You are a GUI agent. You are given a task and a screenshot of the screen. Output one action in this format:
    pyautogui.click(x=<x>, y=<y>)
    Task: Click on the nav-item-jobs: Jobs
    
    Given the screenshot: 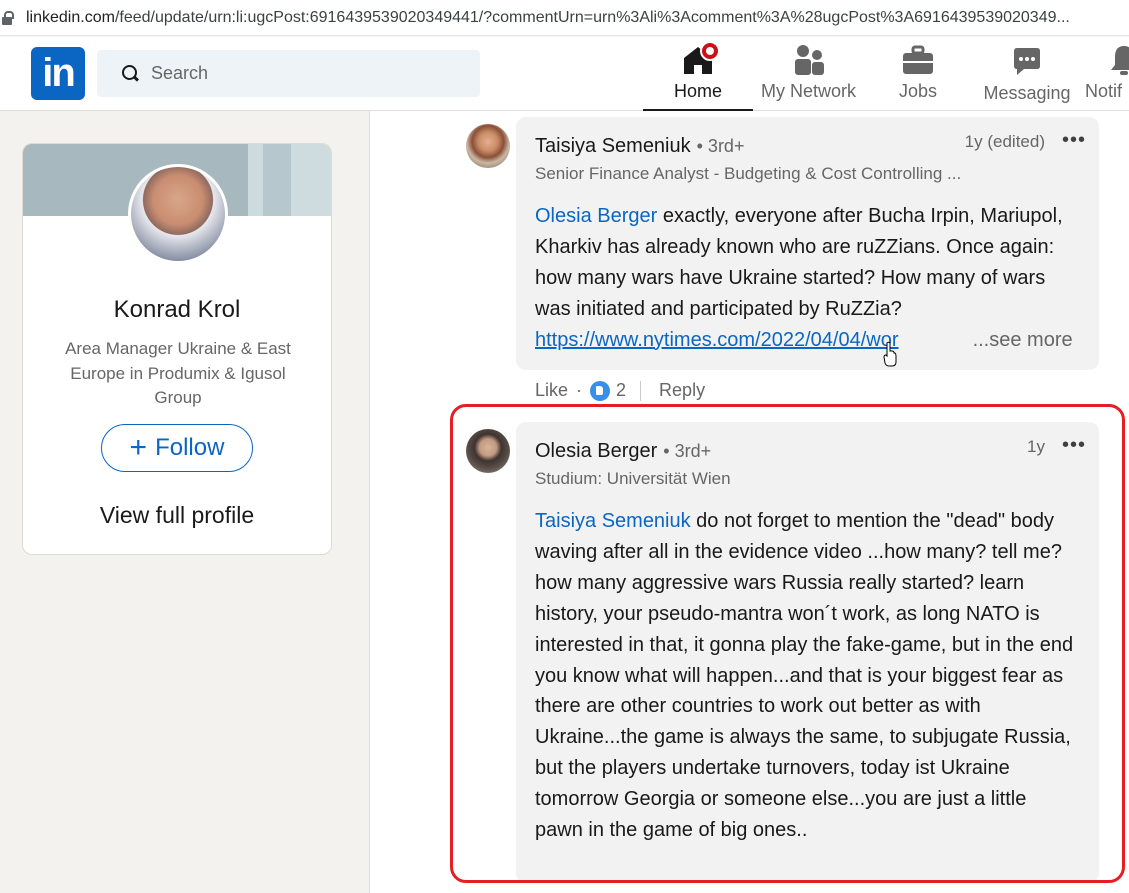 What is the action you would take?
    pyautogui.click(x=918, y=77)
    